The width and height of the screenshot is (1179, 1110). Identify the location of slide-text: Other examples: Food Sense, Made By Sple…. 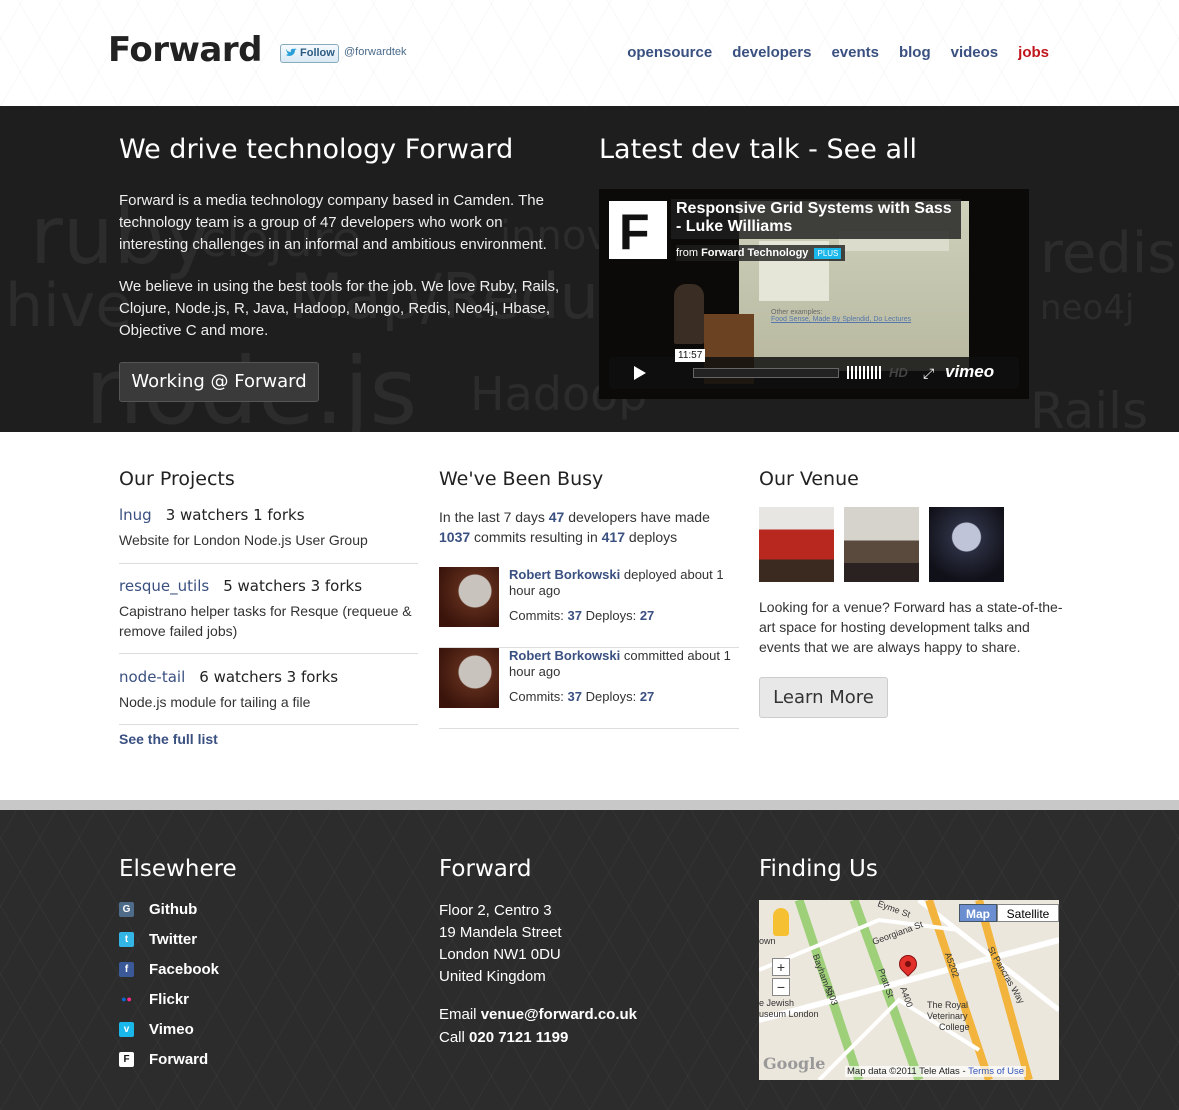
(841, 316).